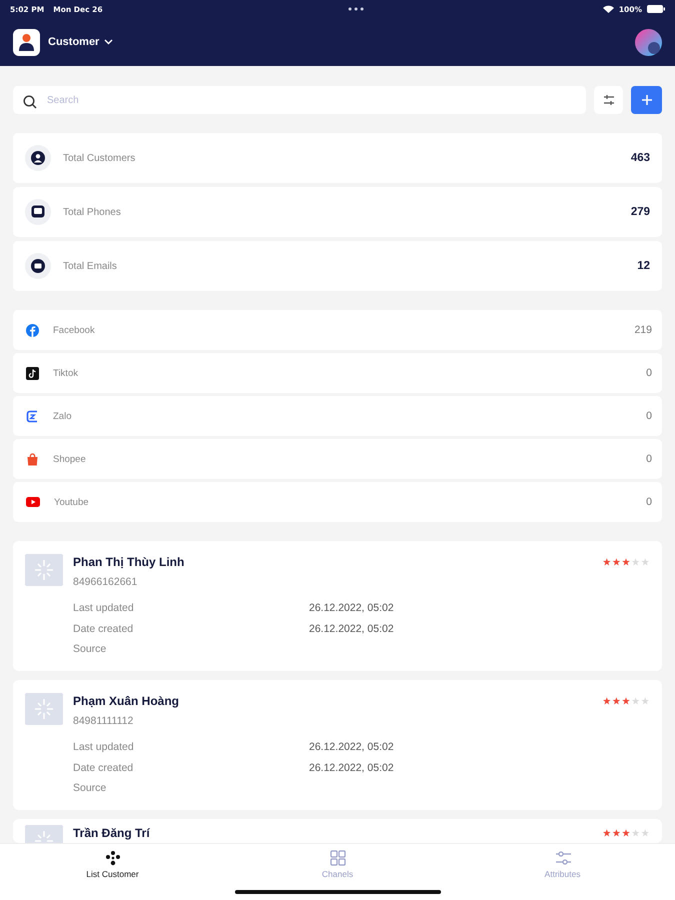  Describe the element at coordinates (38, 266) in the screenshot. I see `mail-icon` at that location.